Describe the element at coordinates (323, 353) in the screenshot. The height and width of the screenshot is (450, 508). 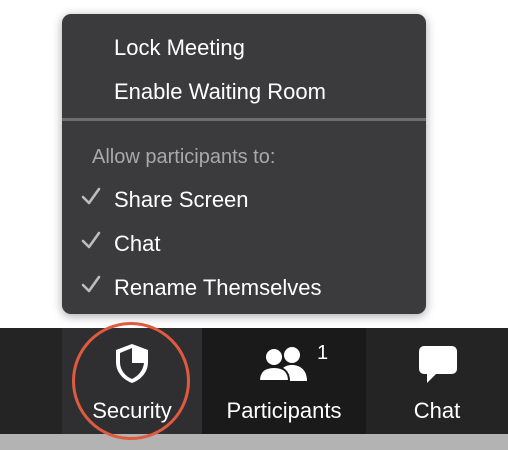
I see `participants-count-badge: 1` at that location.